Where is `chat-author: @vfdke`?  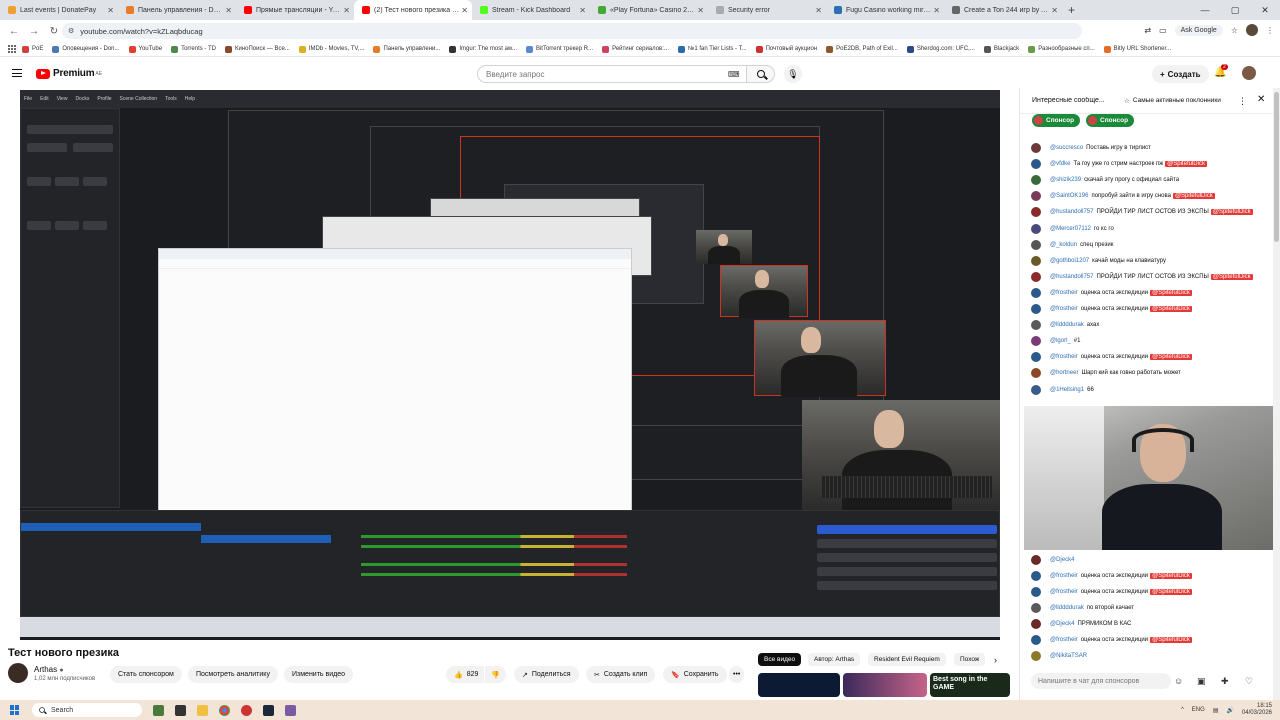
chat-author: @vfdke is located at coordinates (1060, 164).